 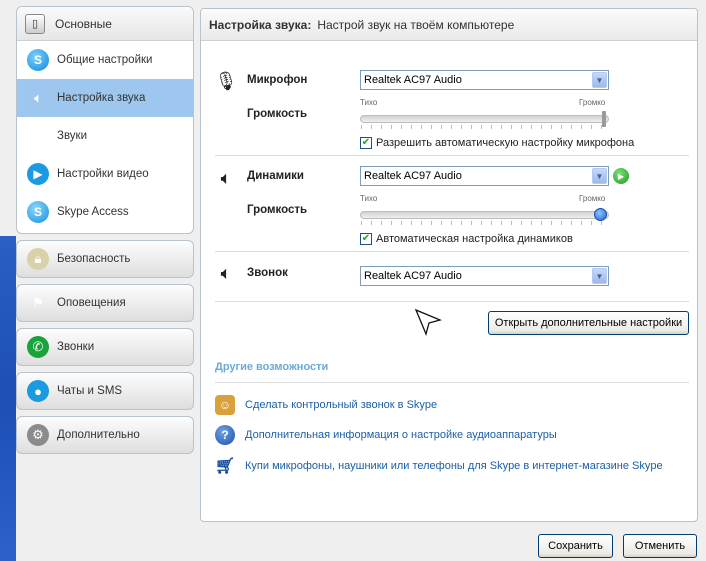 I want to click on skype-access-icon: S, so click(x=38, y=212).